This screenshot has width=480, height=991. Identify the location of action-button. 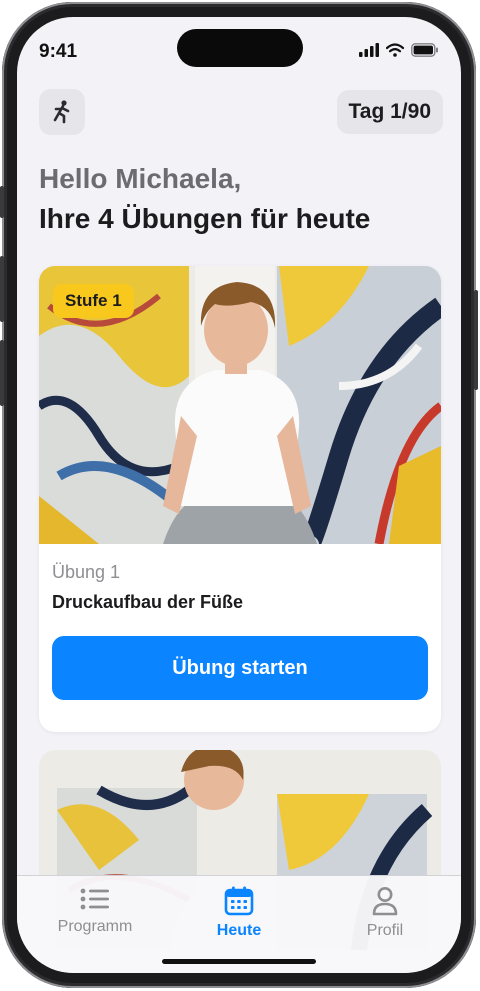
(2, 202).